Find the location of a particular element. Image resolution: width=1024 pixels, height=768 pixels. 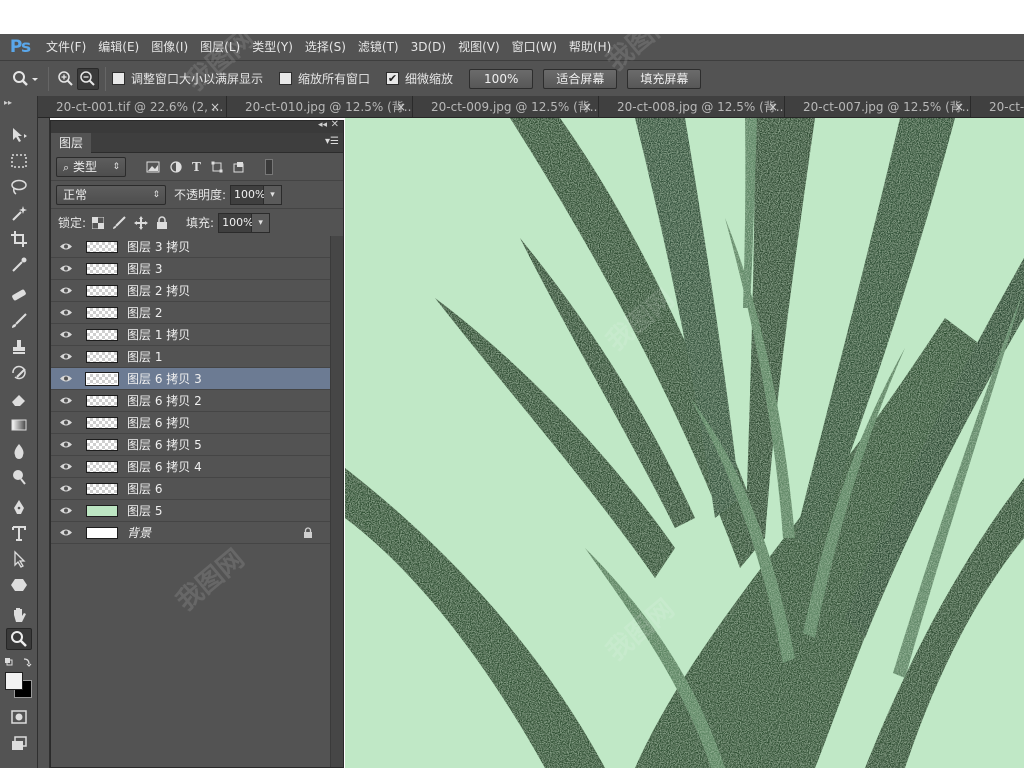

lasso-tool is located at coordinates (19, 187).